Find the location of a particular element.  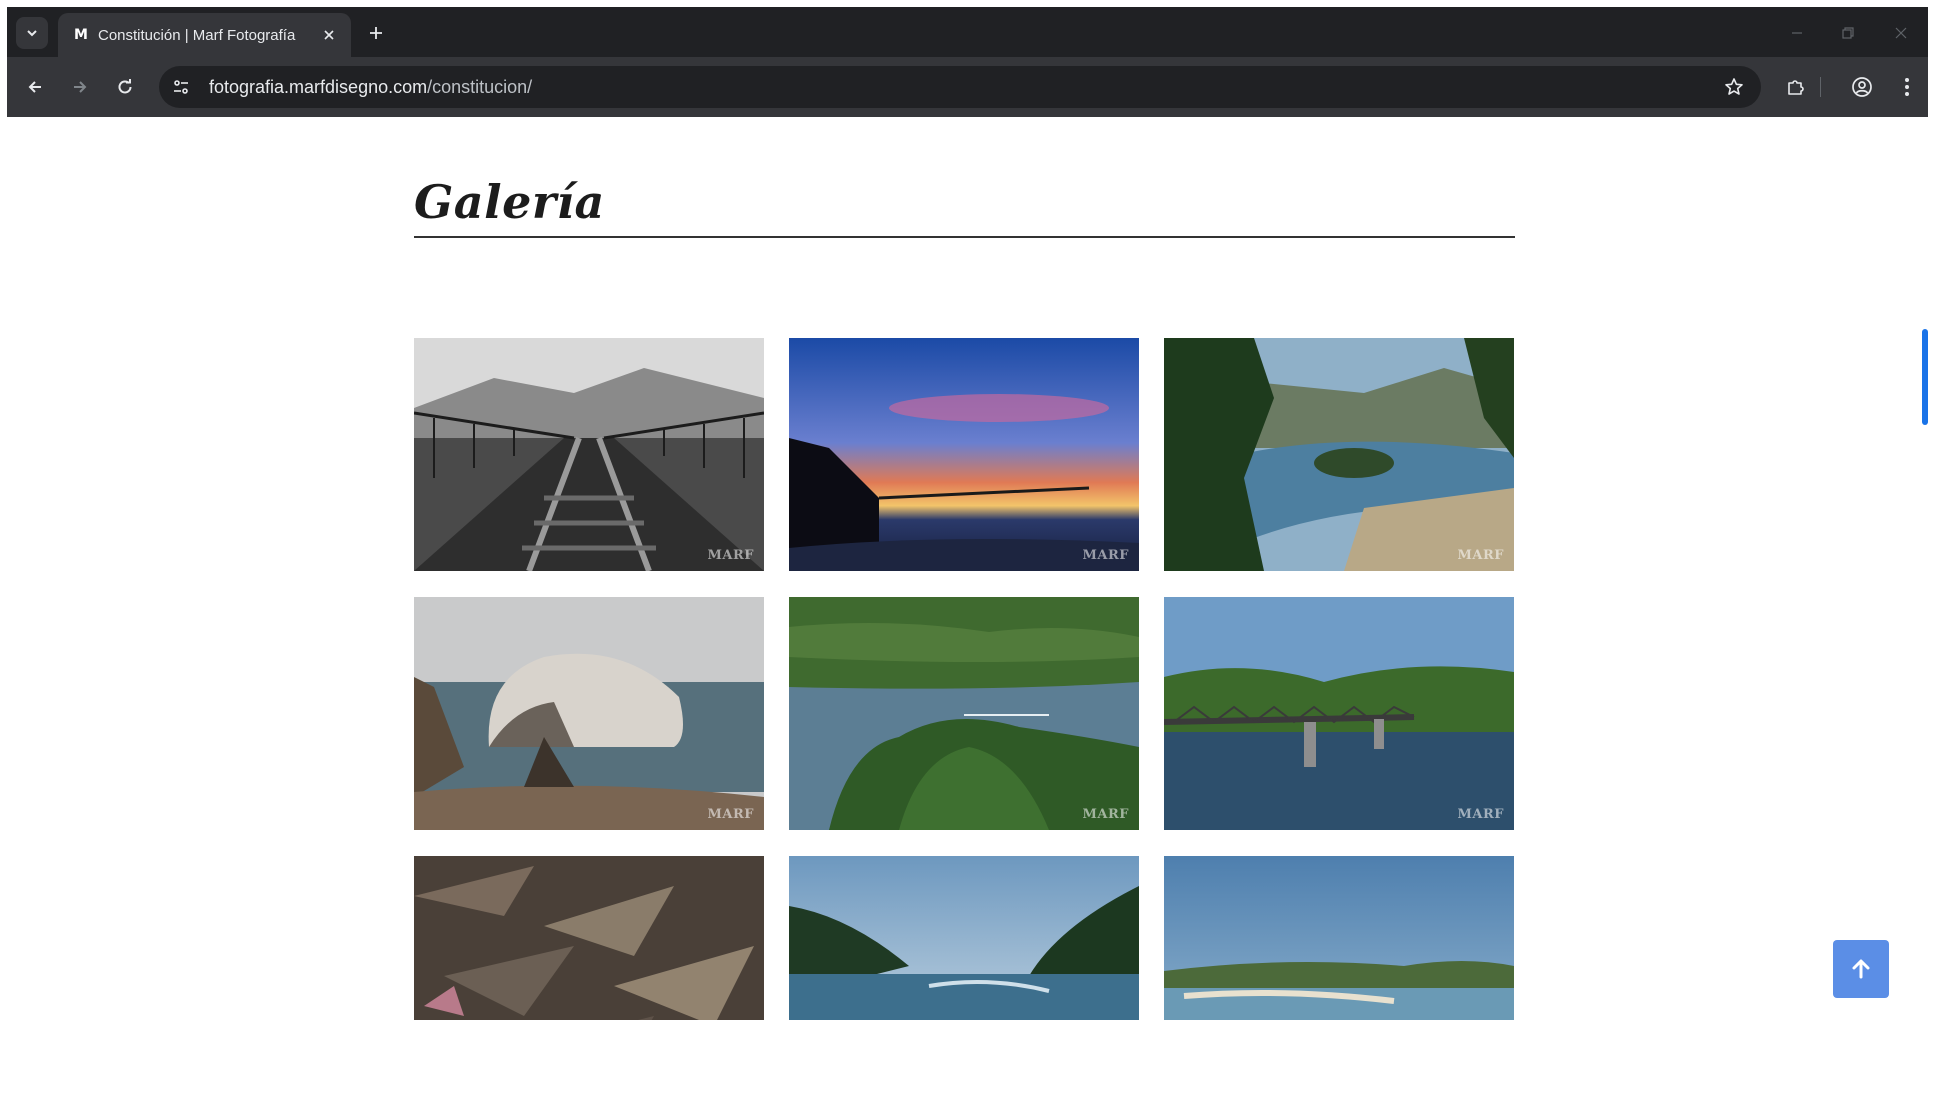

photo-river-view-trees is located at coordinates (1339, 454).